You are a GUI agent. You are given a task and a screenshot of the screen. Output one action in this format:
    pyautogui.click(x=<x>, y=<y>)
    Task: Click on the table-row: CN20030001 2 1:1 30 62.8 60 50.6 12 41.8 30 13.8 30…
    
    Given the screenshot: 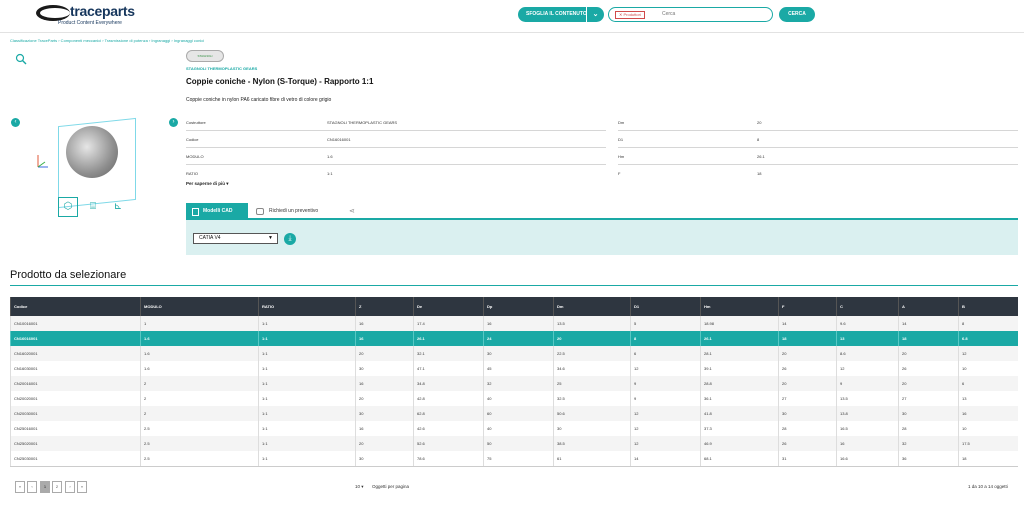 What is the action you would take?
    pyautogui.click(x=514, y=413)
    